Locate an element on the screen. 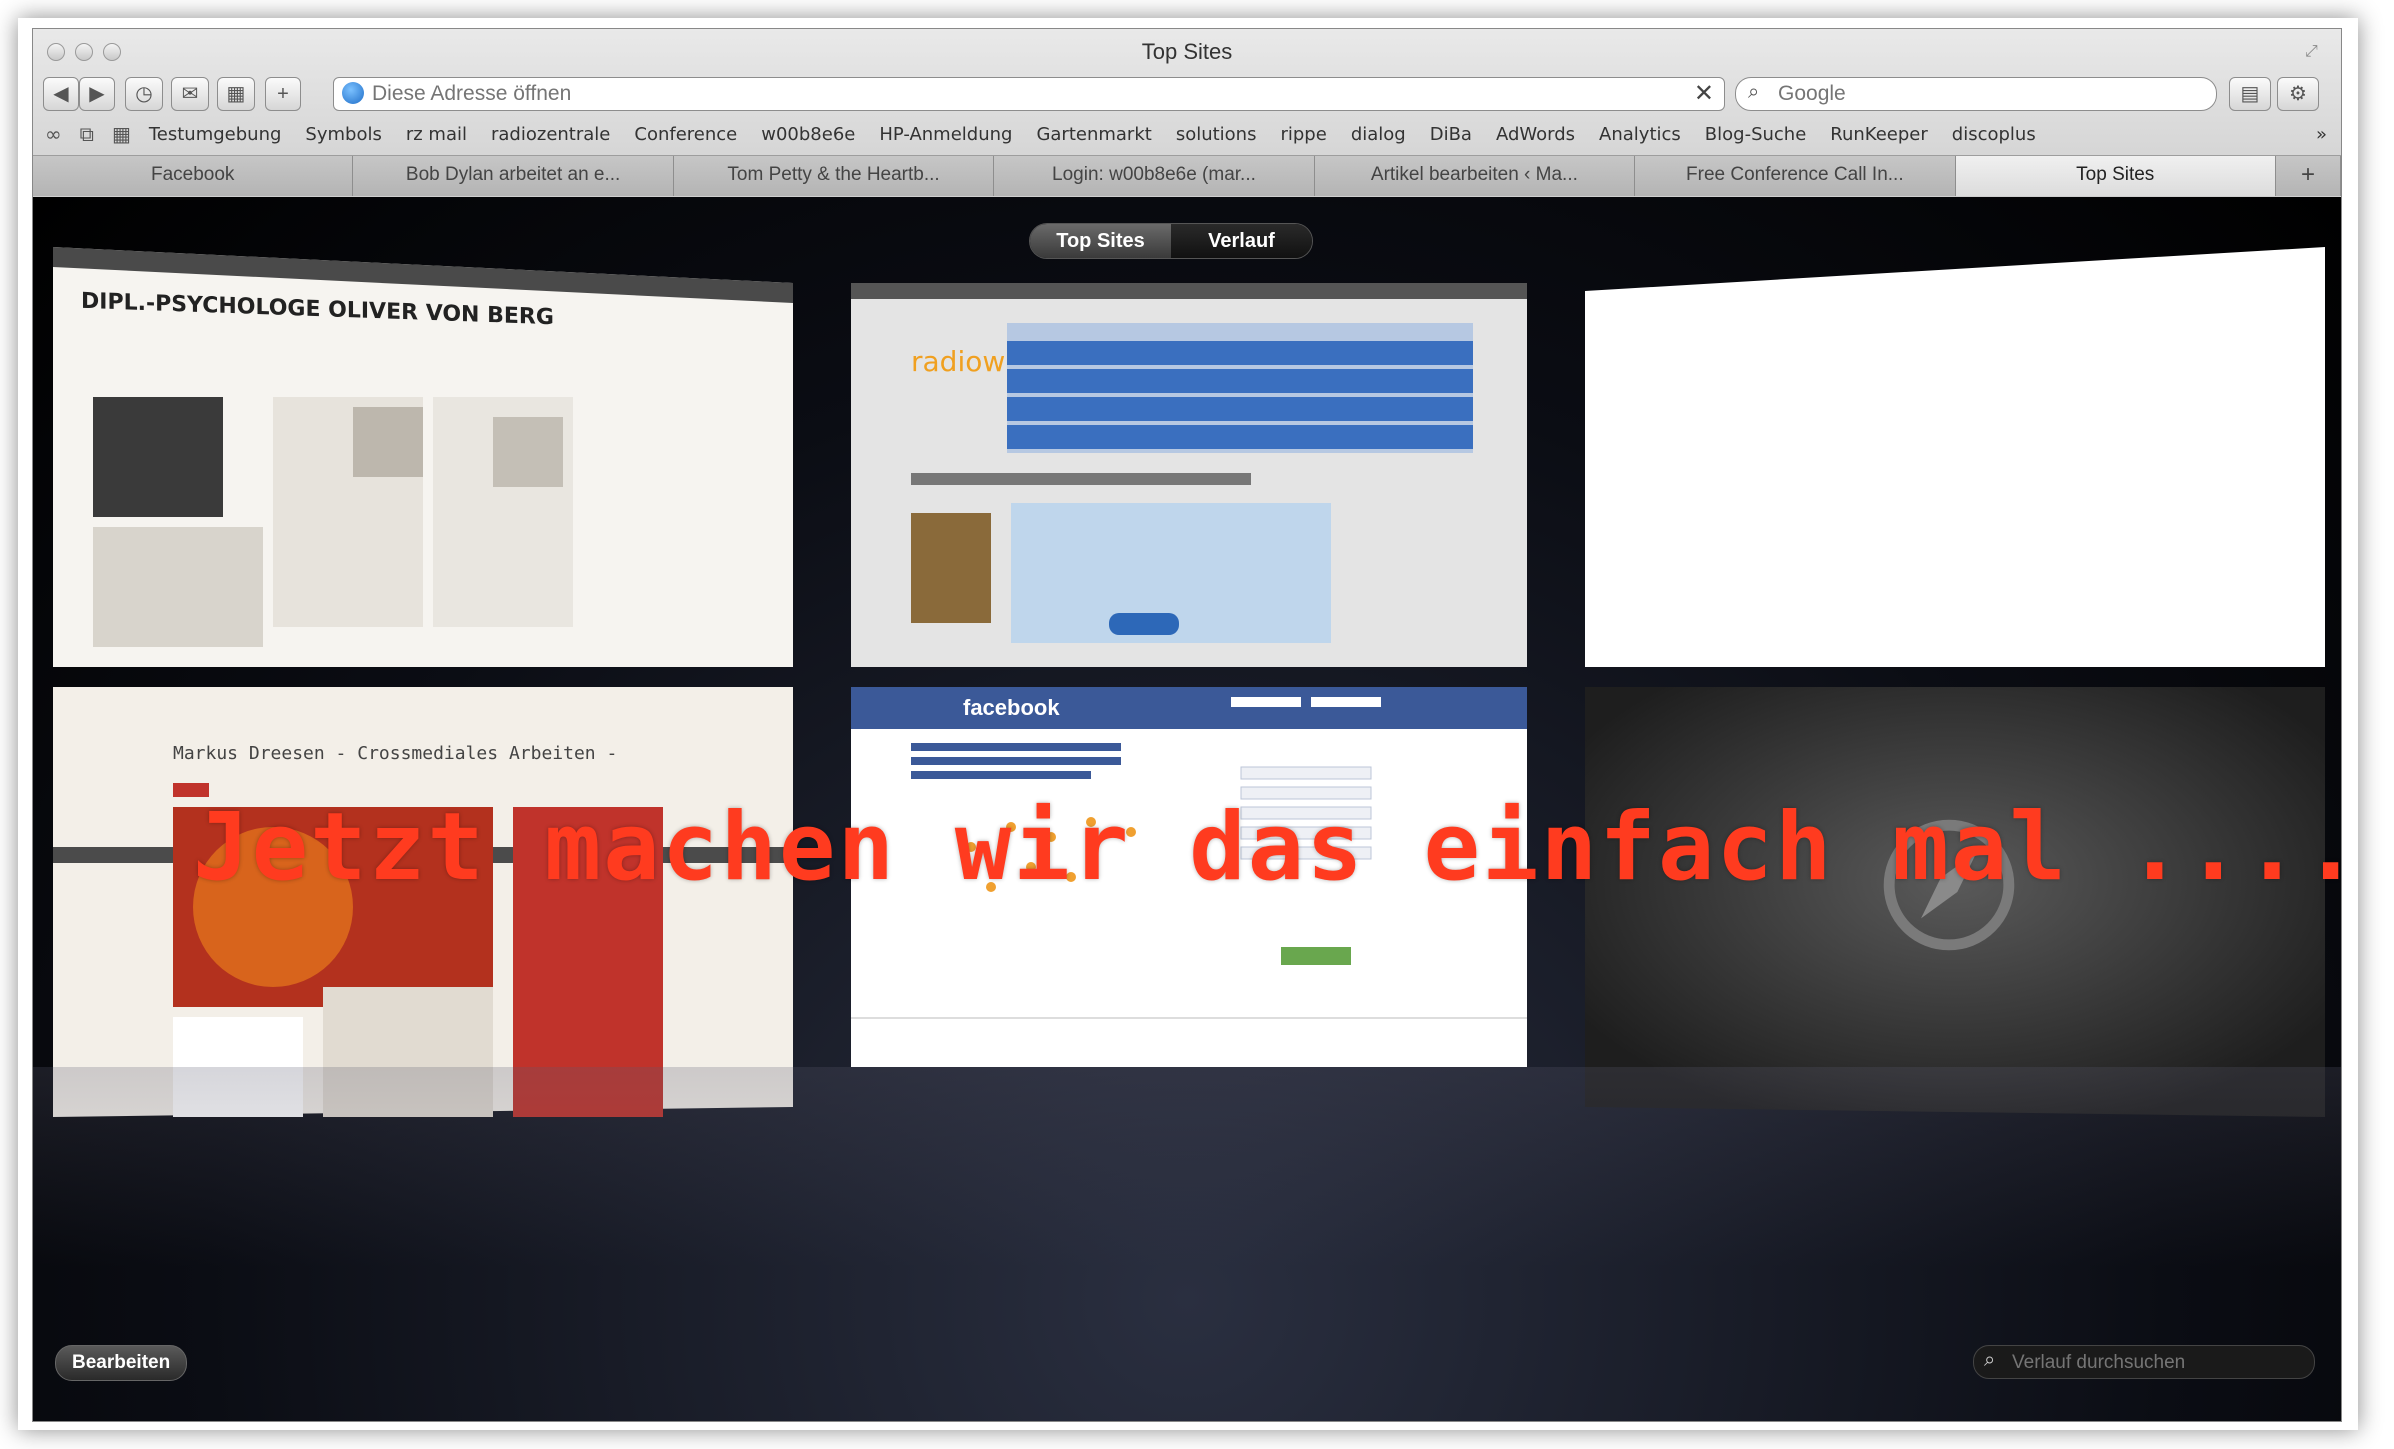 This screenshot has width=2394, height=1449. tab-history-view: Verlauf is located at coordinates (1241, 241).